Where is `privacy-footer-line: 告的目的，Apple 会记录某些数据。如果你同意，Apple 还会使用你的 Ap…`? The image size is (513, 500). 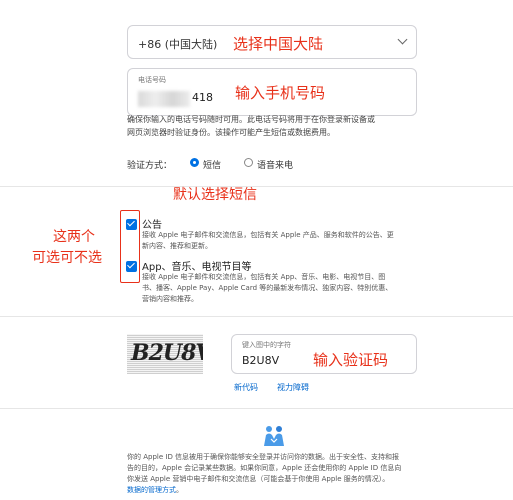
privacy-footer-line: 告的目的，Apple 会记录某些数据。如果你同意，Apple 还会使用你的 Ap… is located at coordinates (264, 468).